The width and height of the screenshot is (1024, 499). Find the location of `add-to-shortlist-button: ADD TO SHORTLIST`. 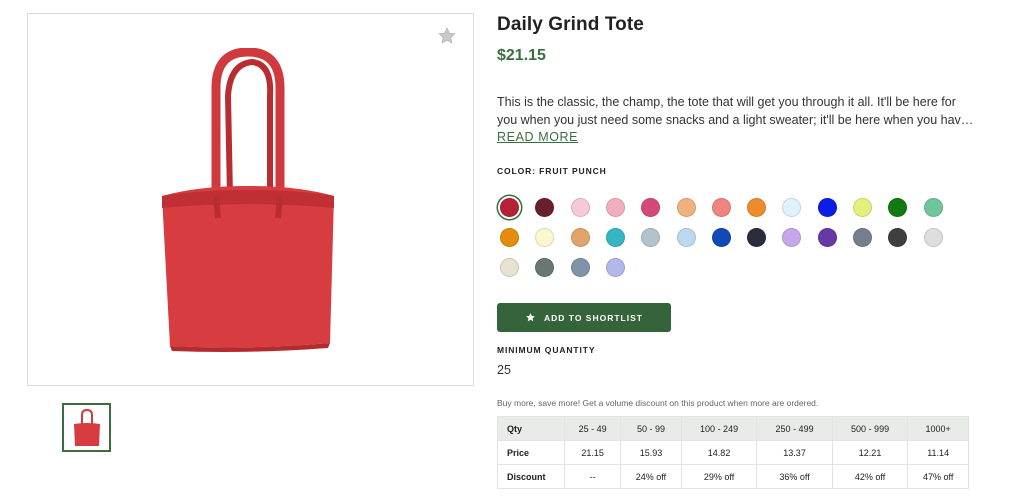

add-to-shortlist-button: ADD TO SHORTLIST is located at coordinates (584, 317).